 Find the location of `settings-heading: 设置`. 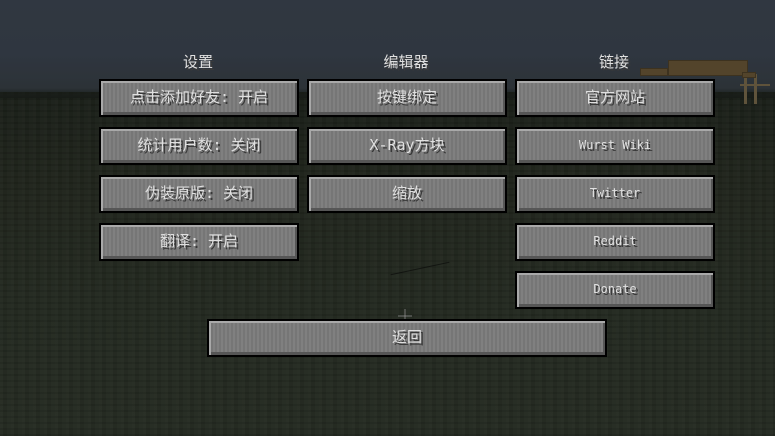

settings-heading: 设置 is located at coordinates (197, 62).